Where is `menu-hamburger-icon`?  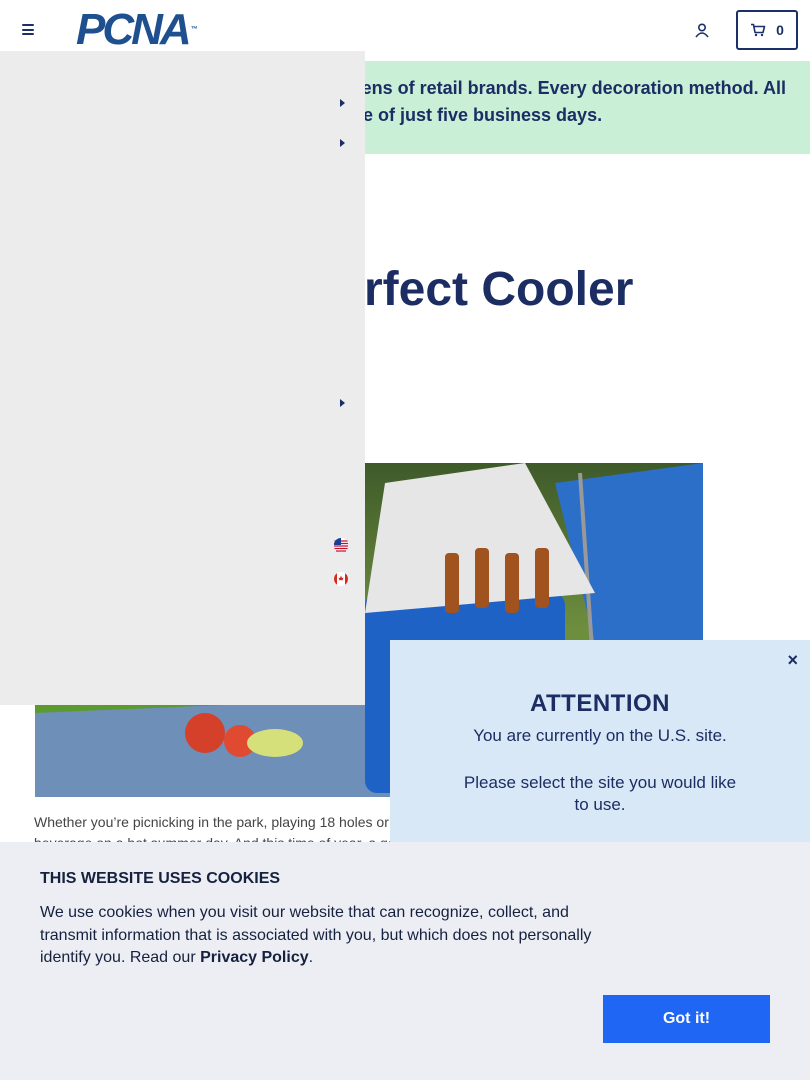
menu-hamburger-icon is located at coordinates (28, 29).